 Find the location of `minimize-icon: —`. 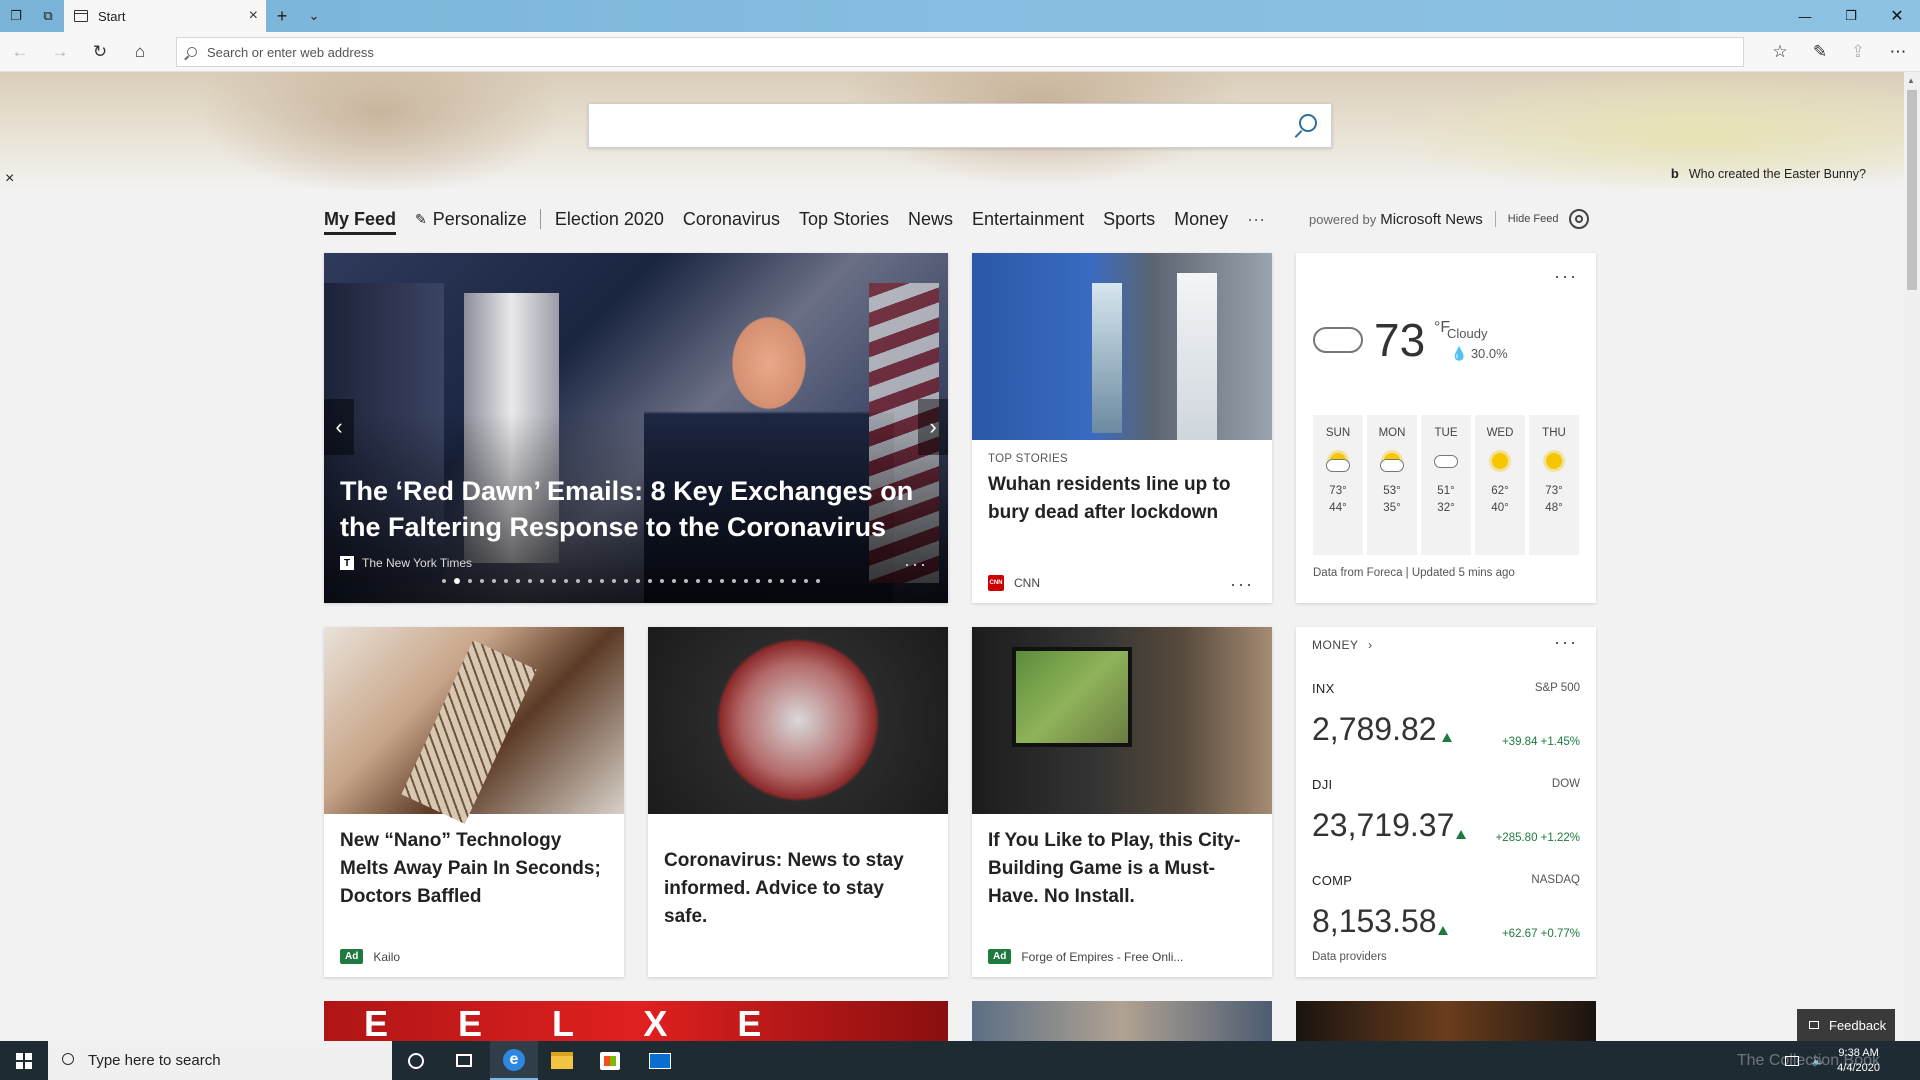

minimize-icon: — is located at coordinates (1805, 16).